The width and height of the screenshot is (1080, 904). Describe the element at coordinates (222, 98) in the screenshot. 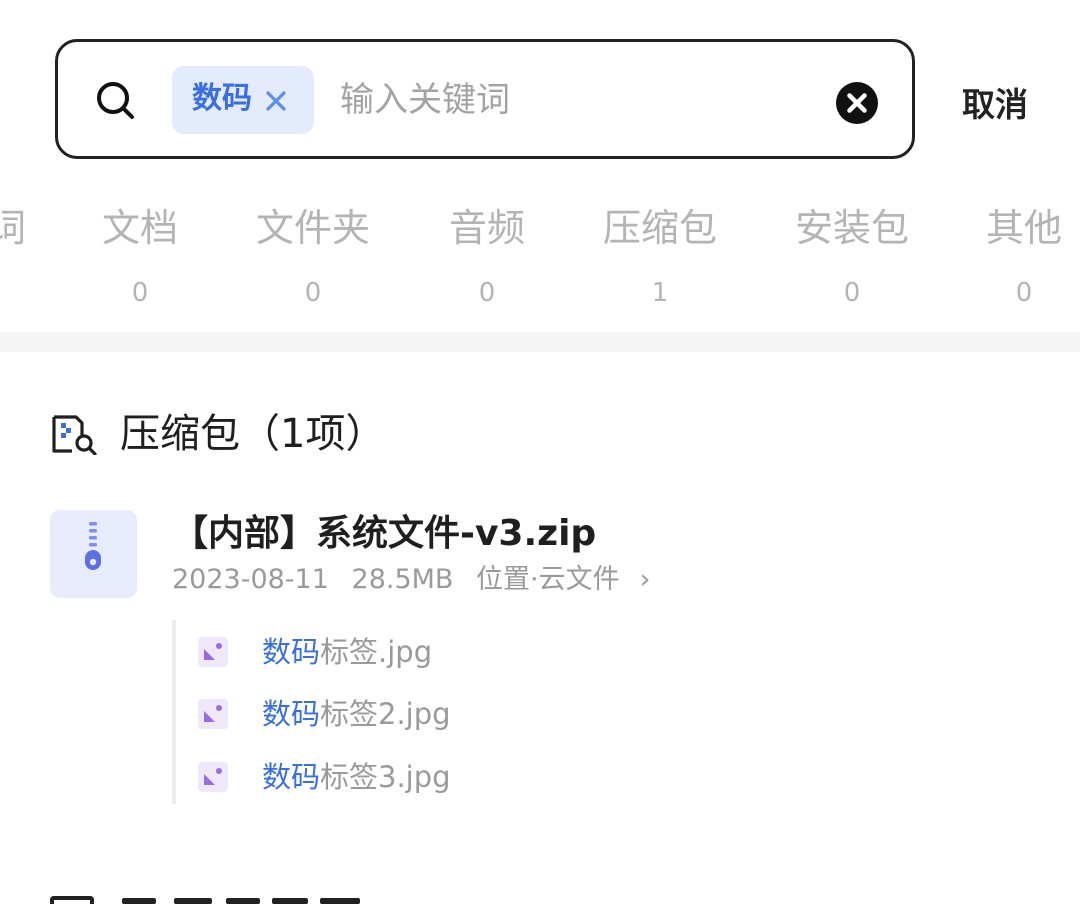

I see `search-tag-label: 数码` at that location.